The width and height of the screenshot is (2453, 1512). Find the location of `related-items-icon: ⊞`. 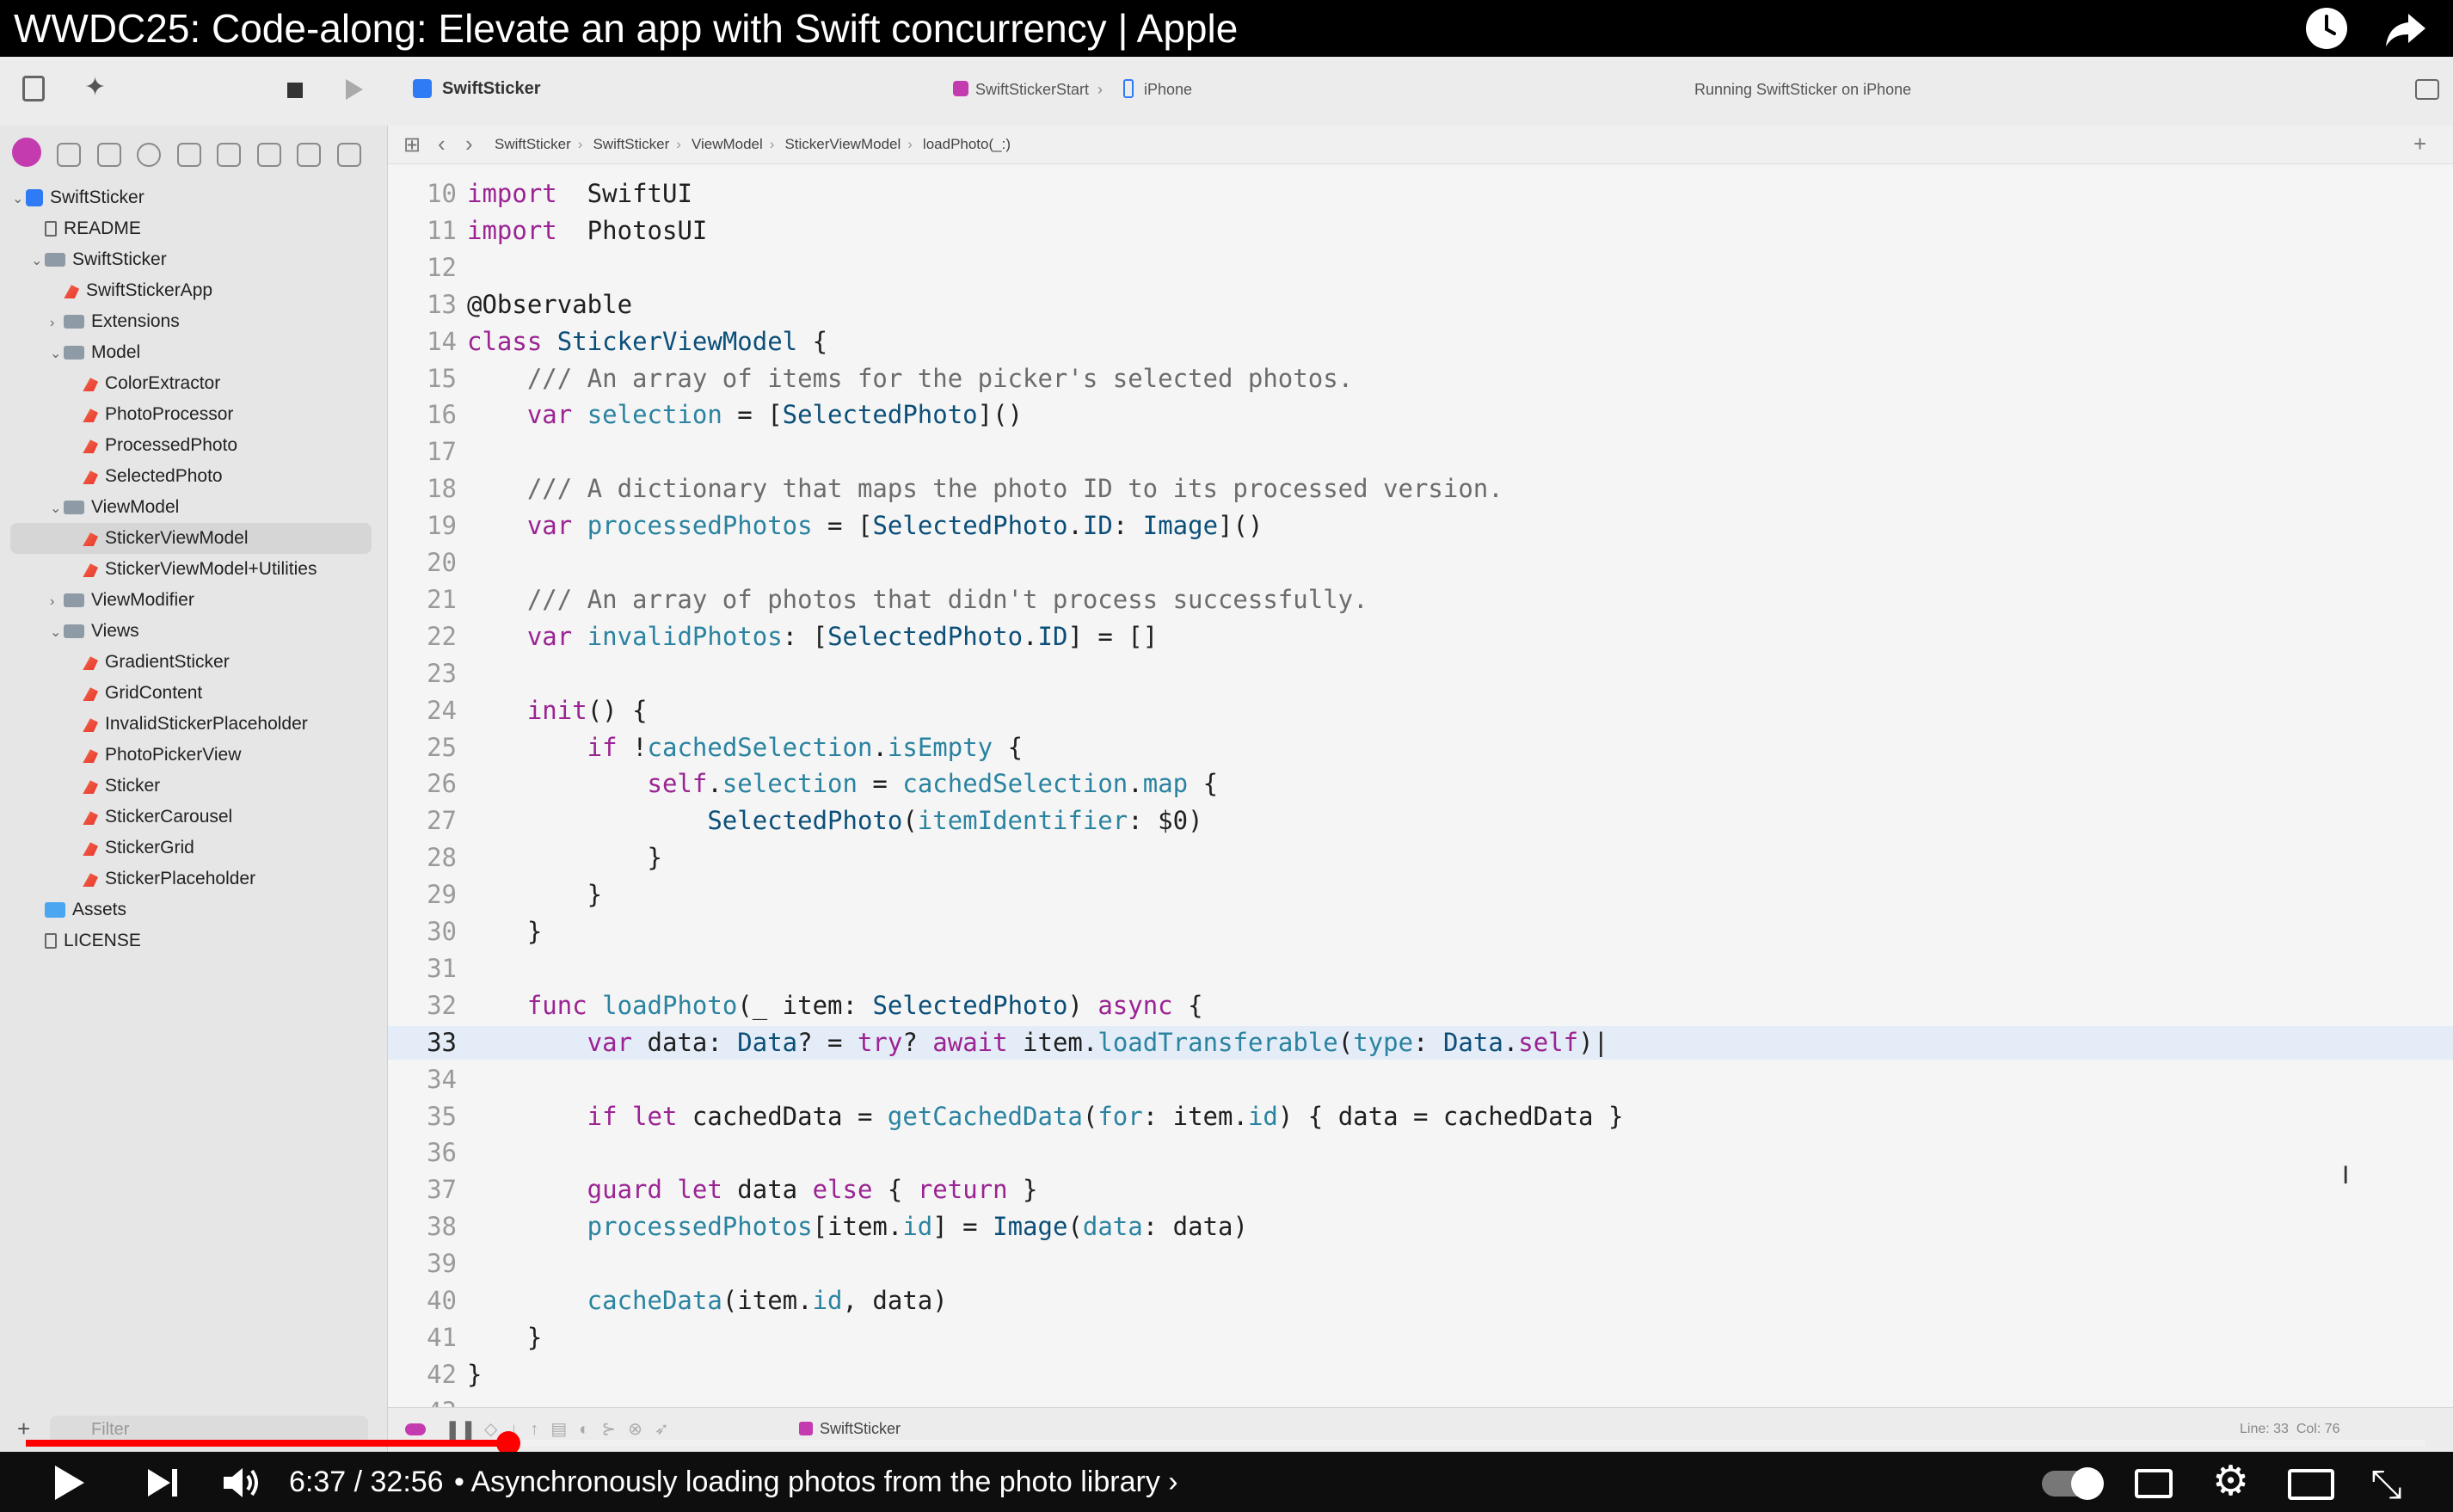

related-items-icon: ⊞ is located at coordinates (412, 145).